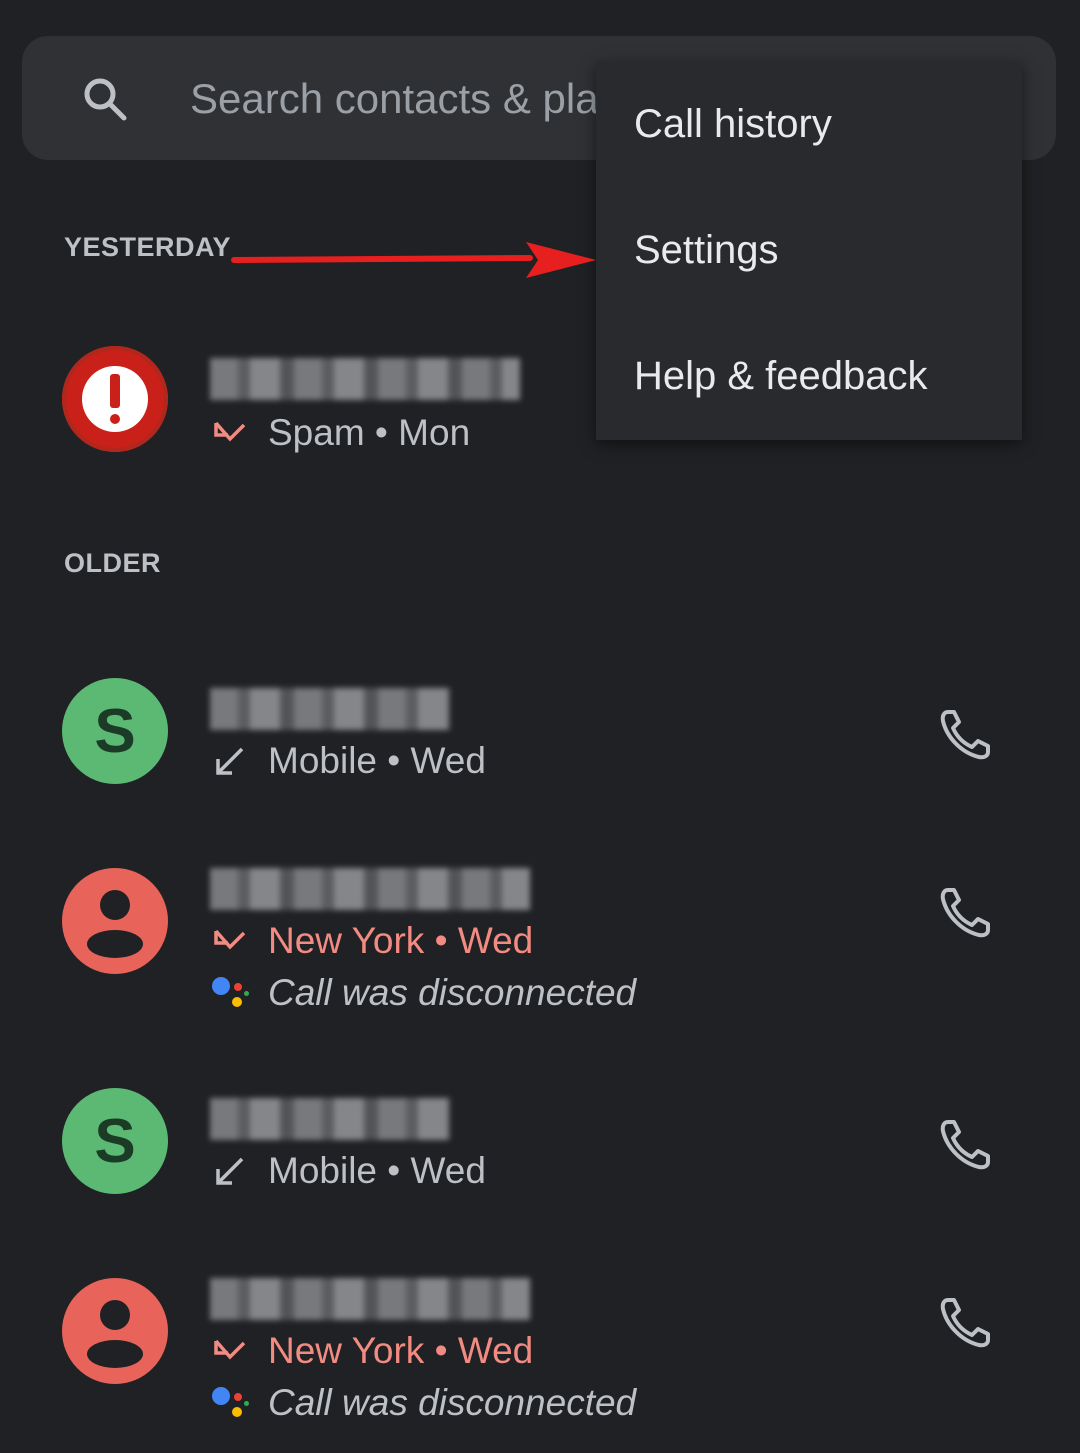 This screenshot has height=1453, width=1080. What do you see at coordinates (369, 432) in the screenshot?
I see `call-detail-text: Spam • Mon` at bounding box center [369, 432].